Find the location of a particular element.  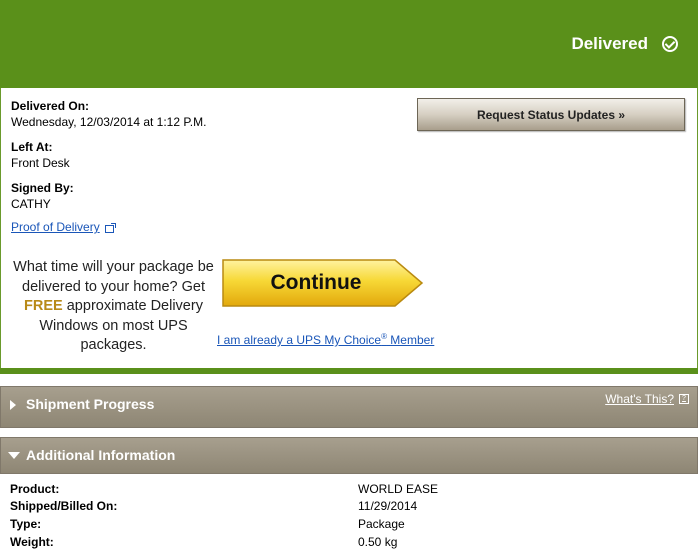

expand-right-icon is located at coordinates (13, 405).